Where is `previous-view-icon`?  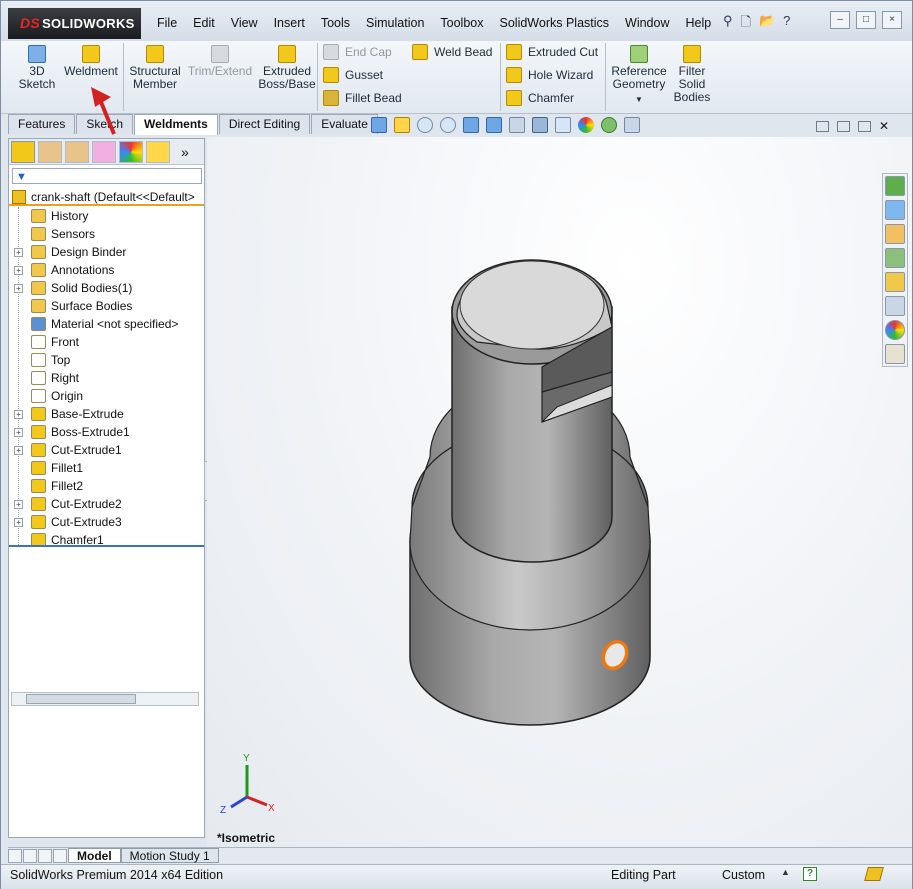 previous-view-icon is located at coordinates (448, 125).